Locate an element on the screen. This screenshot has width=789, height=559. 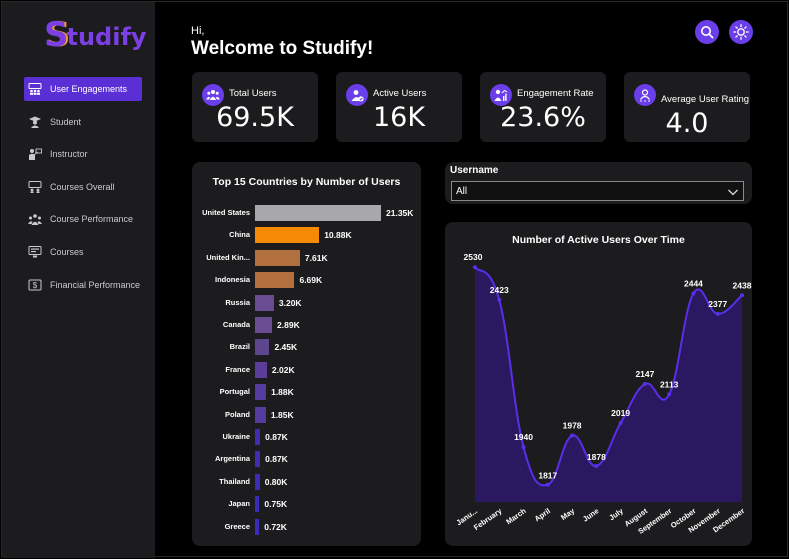
sidebar-item-course-performance: Course Performance is located at coordinates (83, 219).